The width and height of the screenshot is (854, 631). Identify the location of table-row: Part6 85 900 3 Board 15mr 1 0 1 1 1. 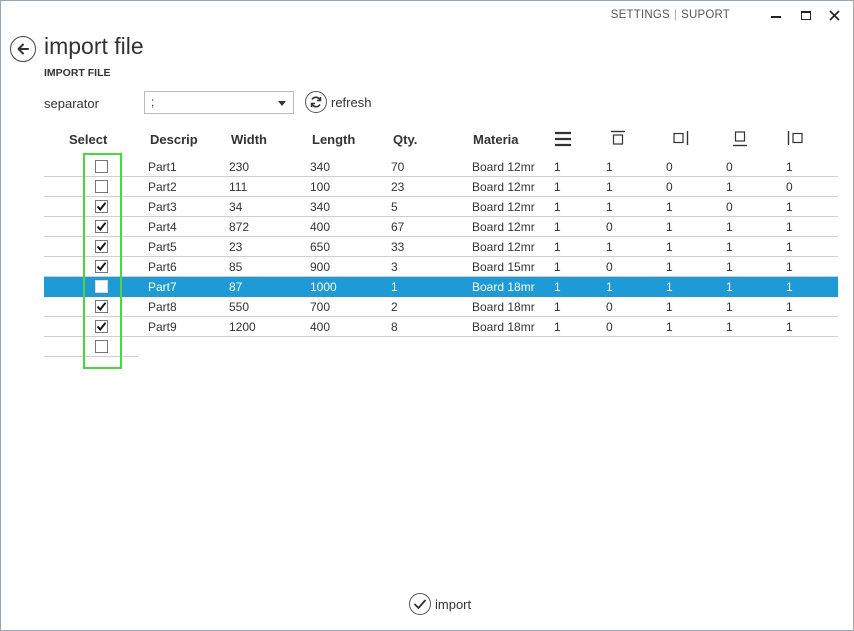
(441, 267).